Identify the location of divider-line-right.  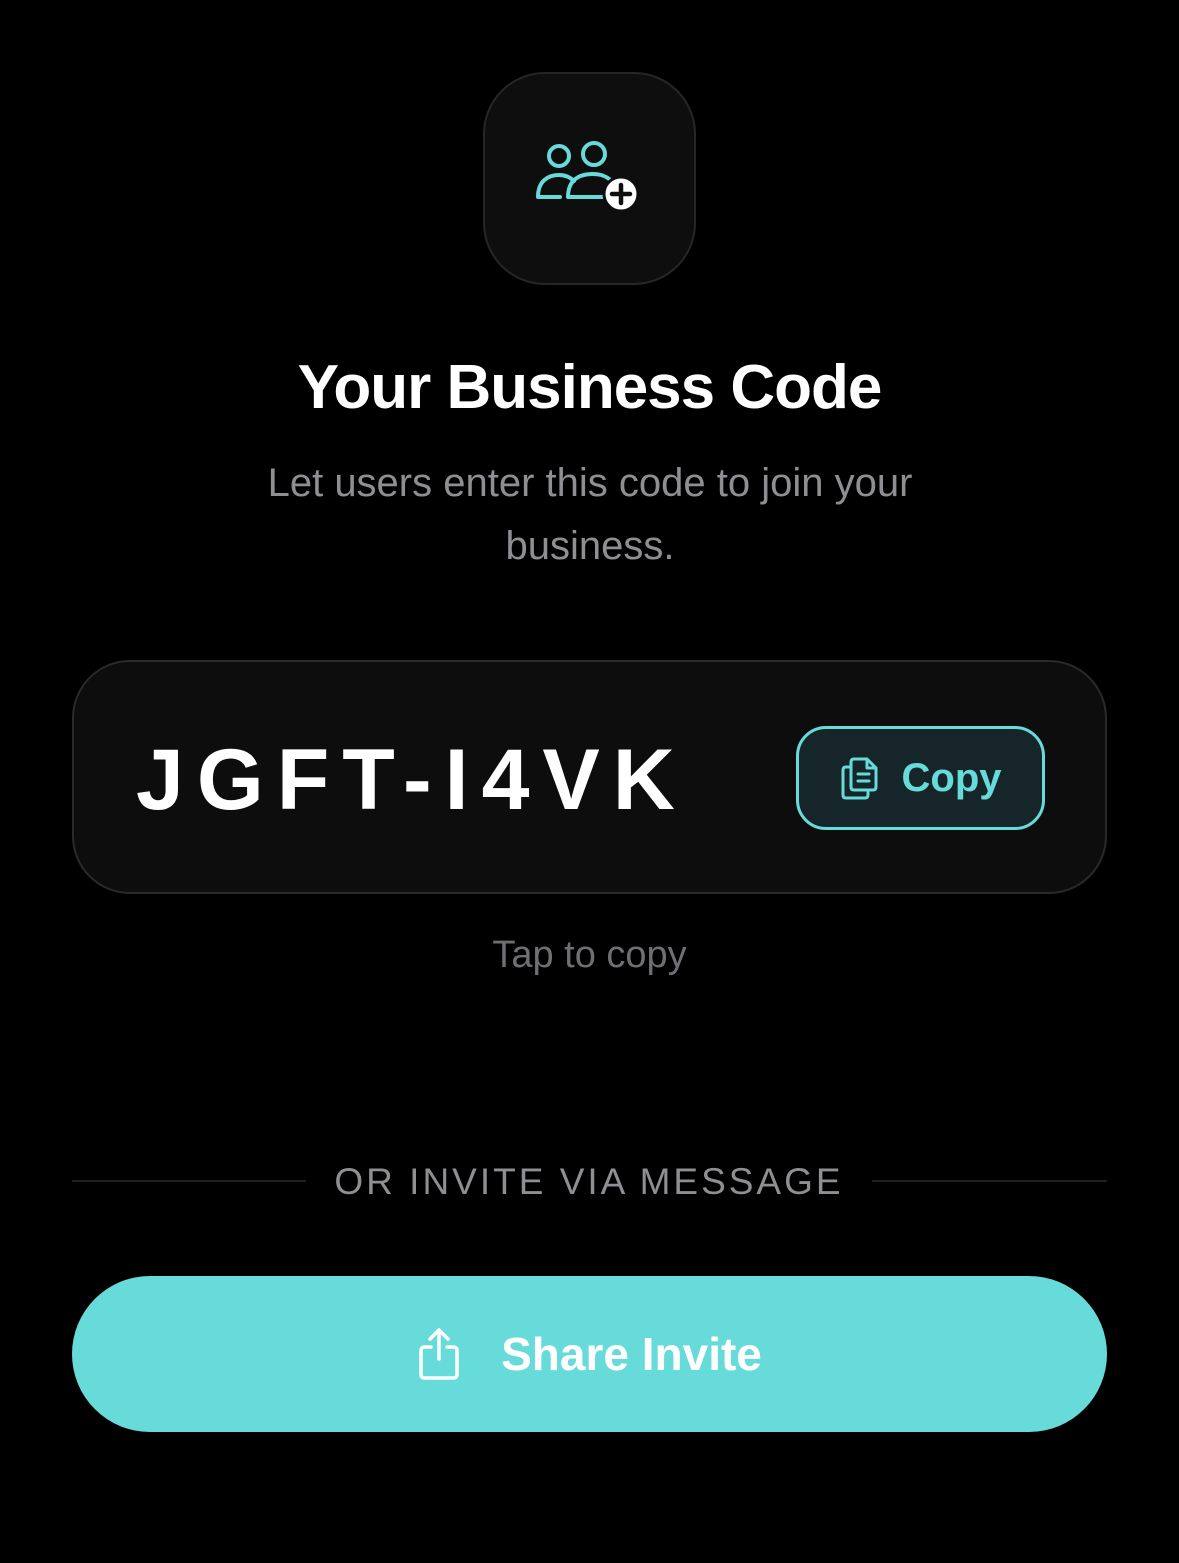
(989, 1181).